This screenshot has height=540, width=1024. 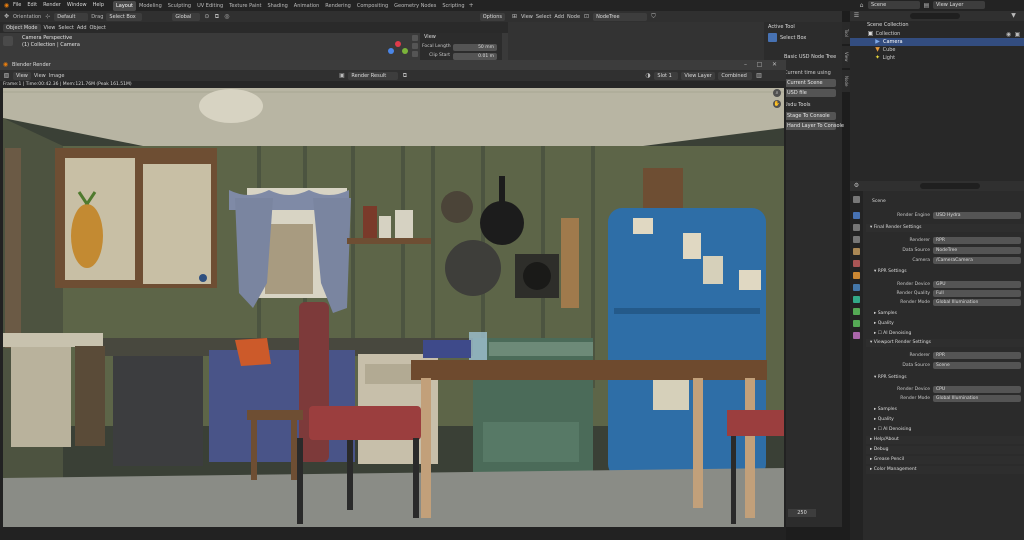 What do you see at coordinates (772, 37) in the screenshot?
I see `select-box-tool-icon` at bounding box center [772, 37].